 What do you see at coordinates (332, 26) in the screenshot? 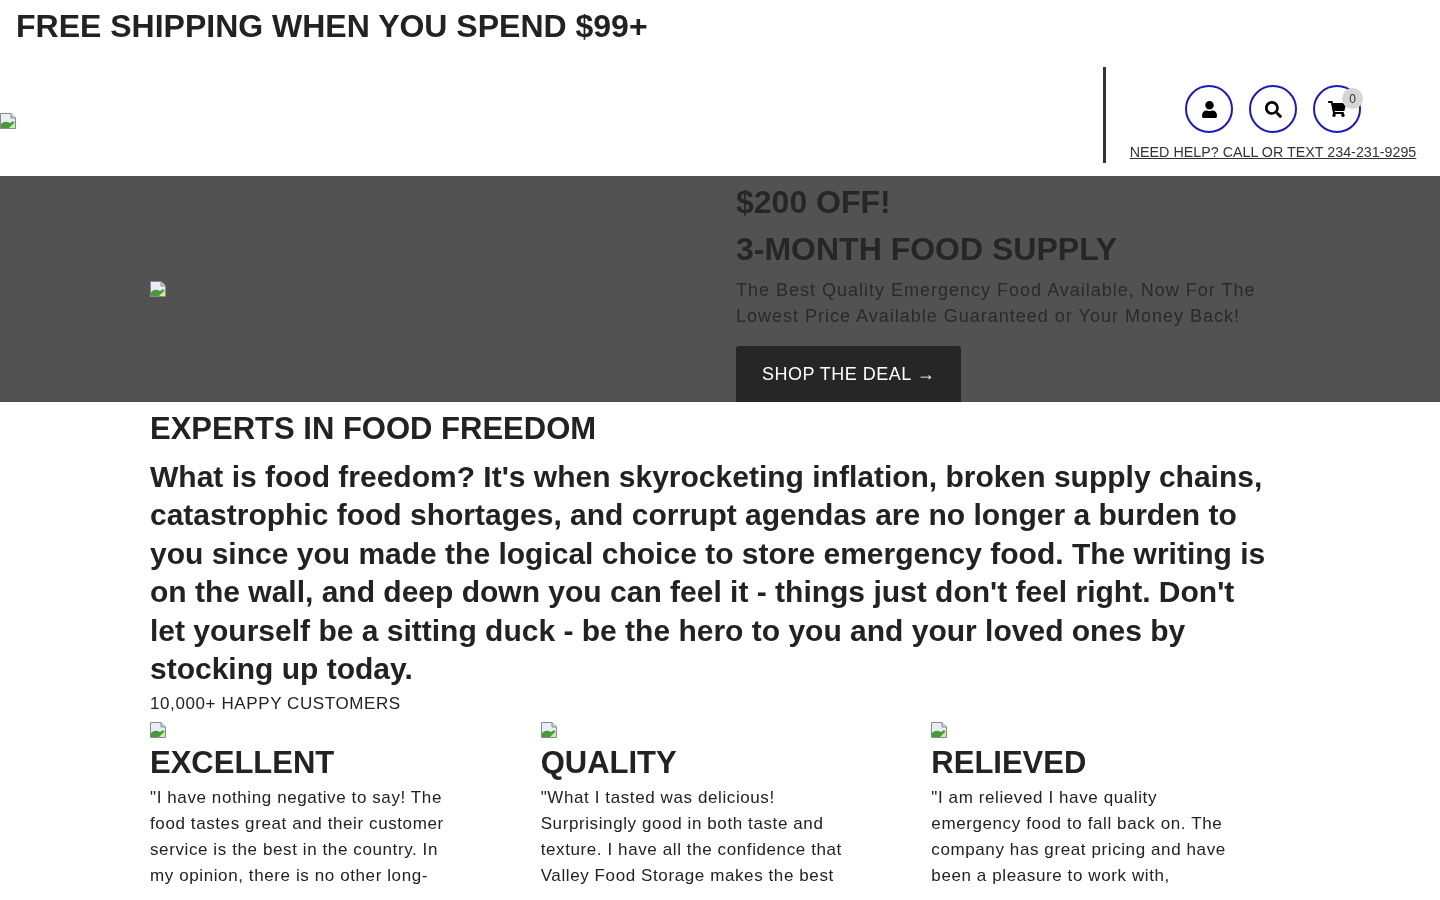
I see `announcement-text: FREE SHIPPING WHEN YOU SPEND $99+` at bounding box center [332, 26].